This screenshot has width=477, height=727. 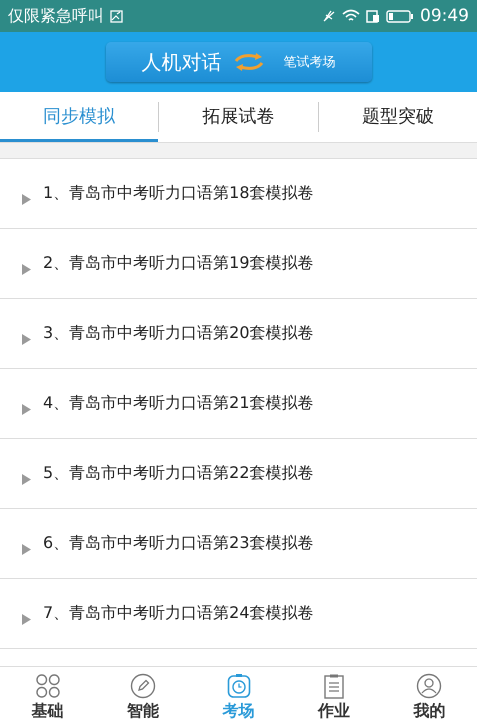 I want to click on nav-item: 作业, so click(x=334, y=697).